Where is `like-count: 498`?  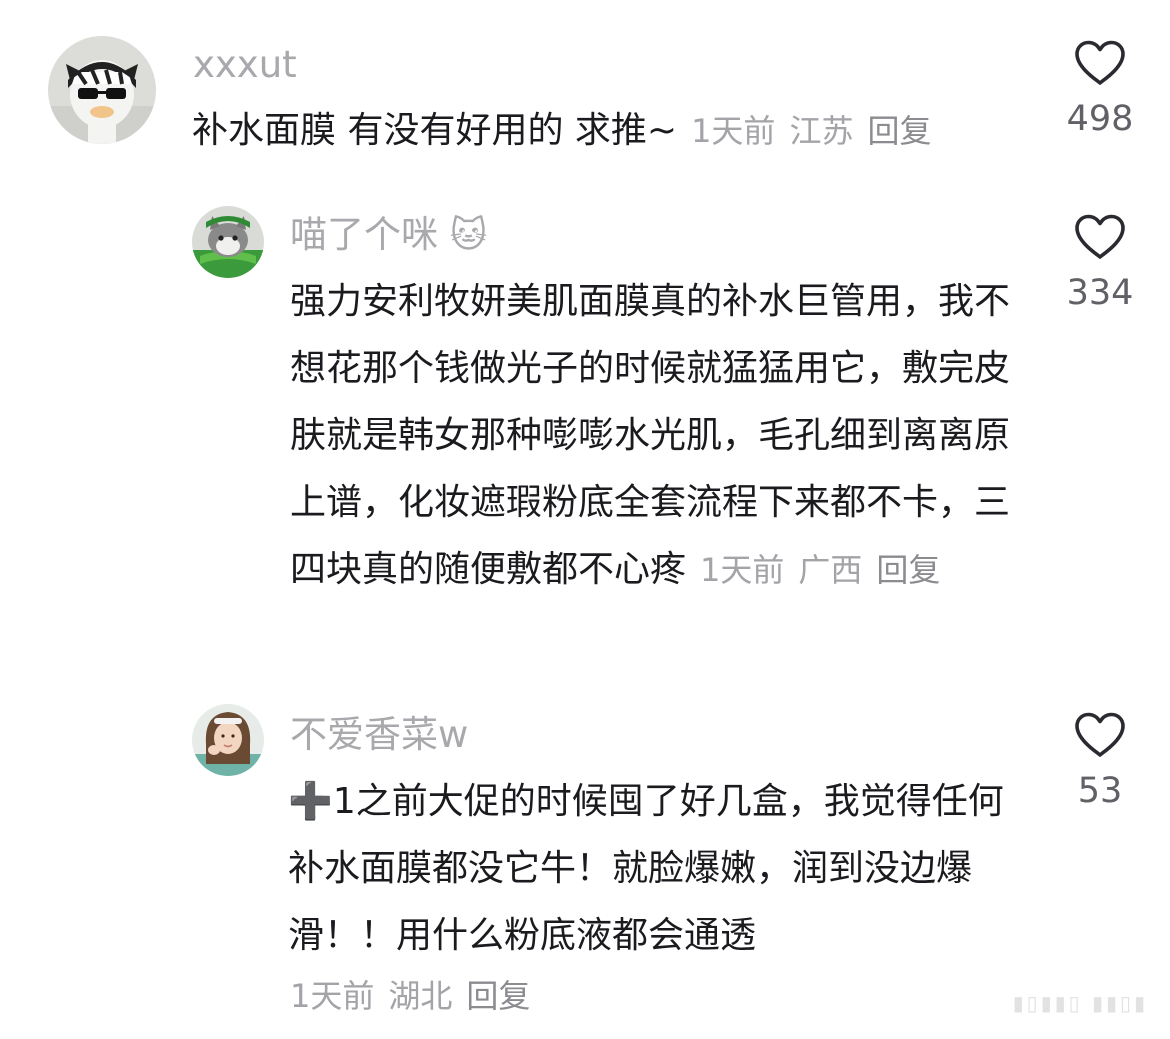
like-count: 498 is located at coordinates (1100, 119).